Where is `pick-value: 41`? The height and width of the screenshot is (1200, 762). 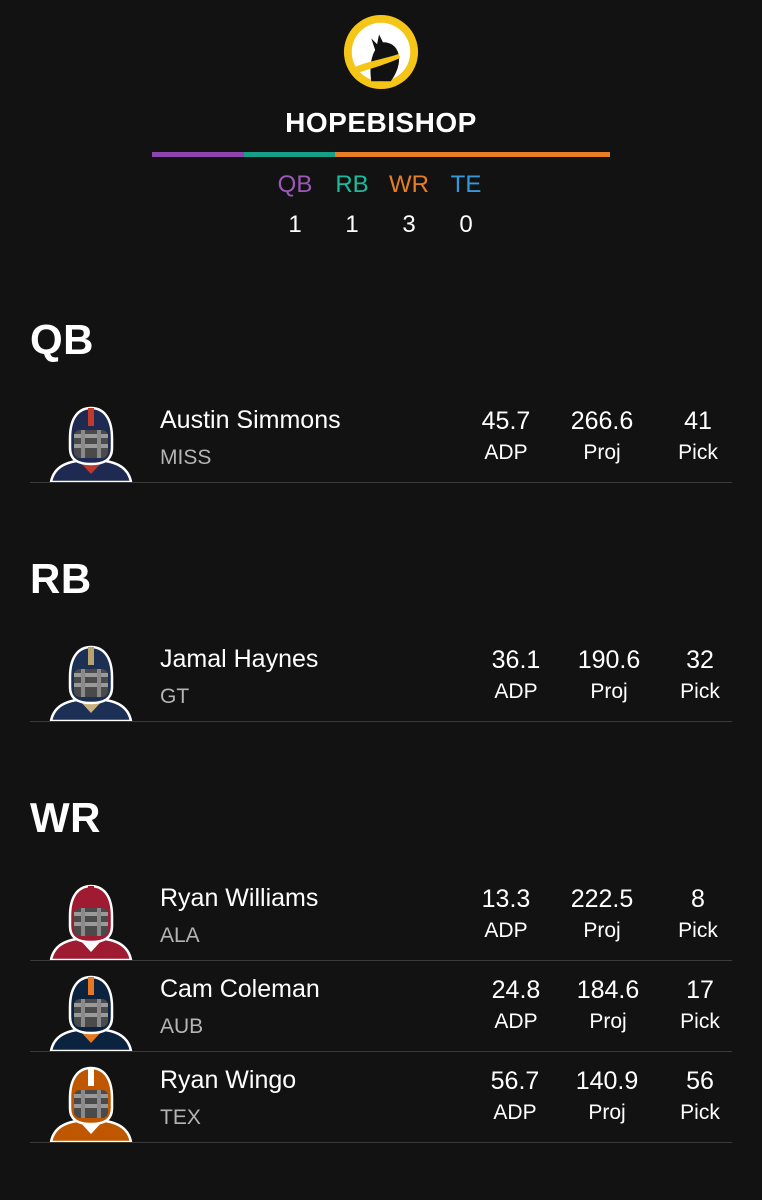 pick-value: 41 is located at coordinates (698, 421).